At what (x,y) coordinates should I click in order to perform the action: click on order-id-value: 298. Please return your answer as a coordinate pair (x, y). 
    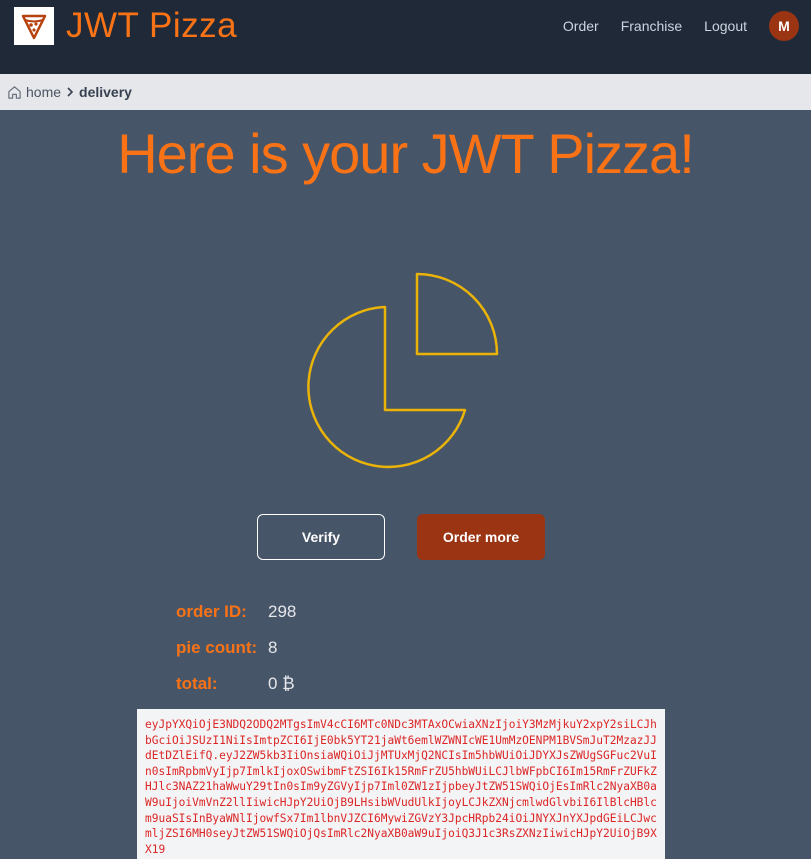
    Looking at the image, I should click on (282, 611).